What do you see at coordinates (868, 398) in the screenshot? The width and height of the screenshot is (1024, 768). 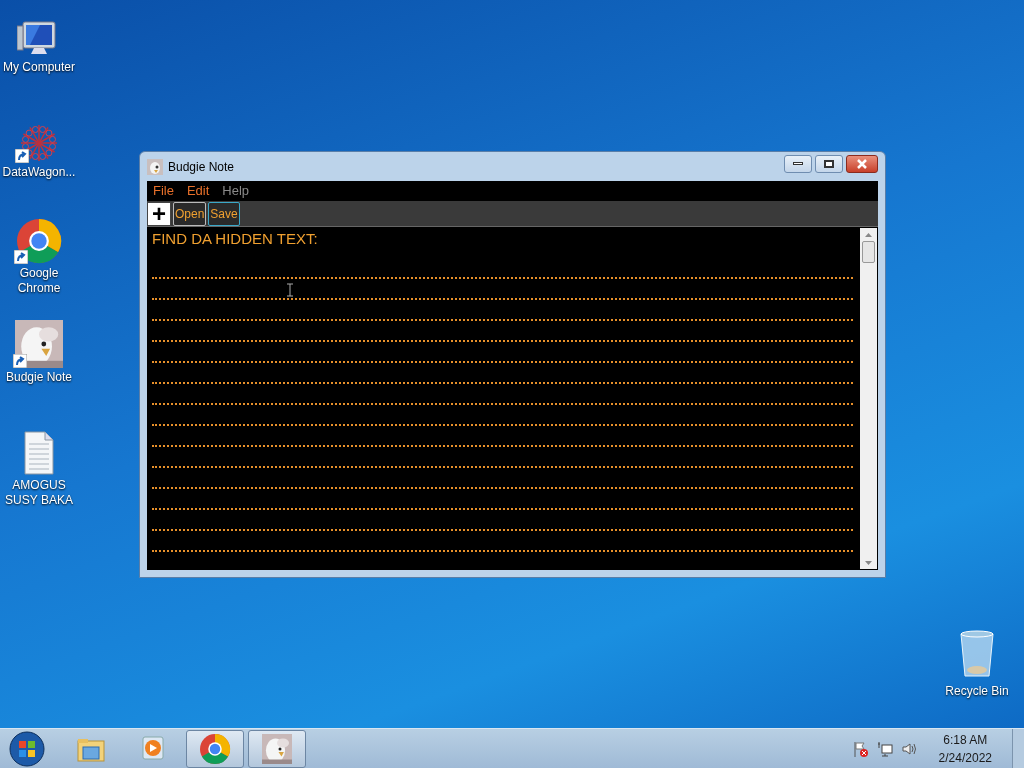 I see `scrollbar` at bounding box center [868, 398].